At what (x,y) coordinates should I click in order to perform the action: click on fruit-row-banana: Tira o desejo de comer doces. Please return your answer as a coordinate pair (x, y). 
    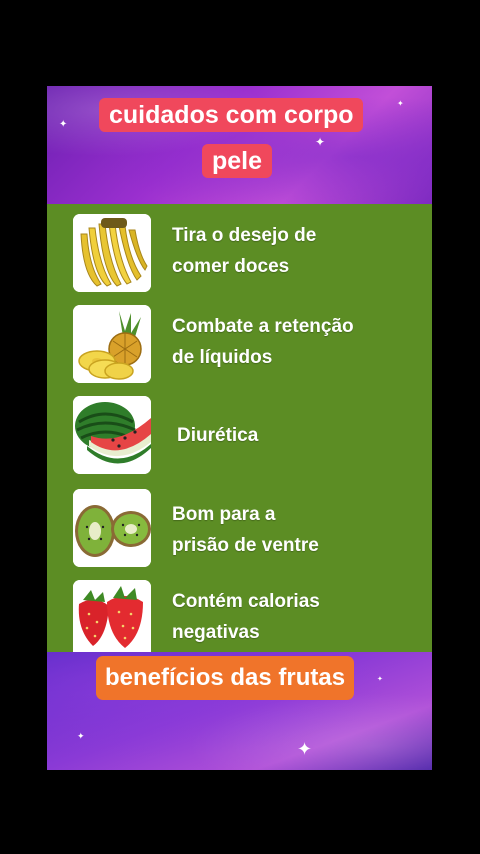
    Looking at the image, I should click on (248, 254).